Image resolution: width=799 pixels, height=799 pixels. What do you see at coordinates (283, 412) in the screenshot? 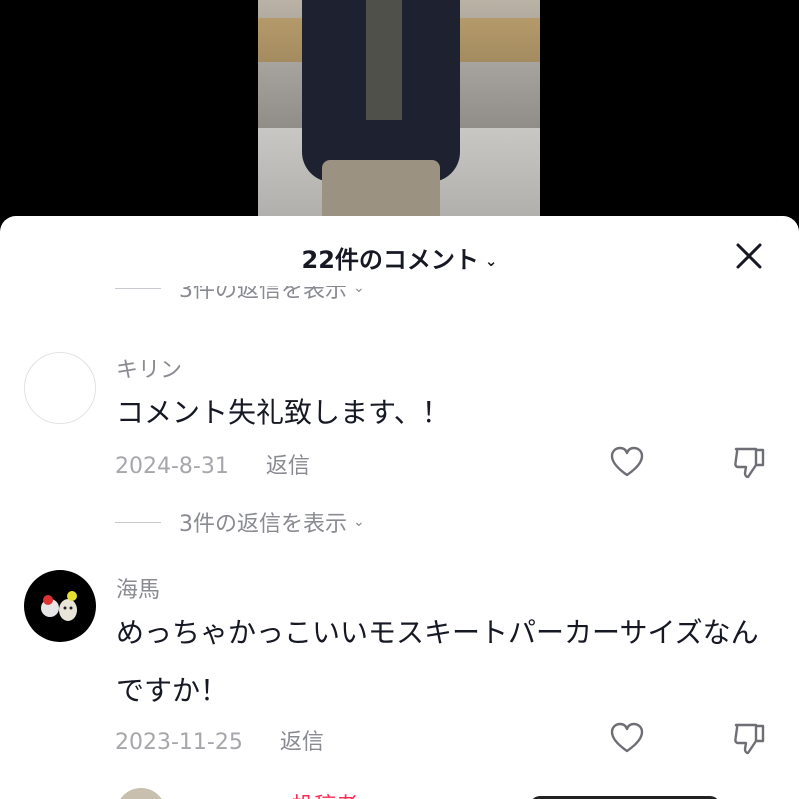
I see `comment-text: コメント失礼致します、！` at bounding box center [283, 412].